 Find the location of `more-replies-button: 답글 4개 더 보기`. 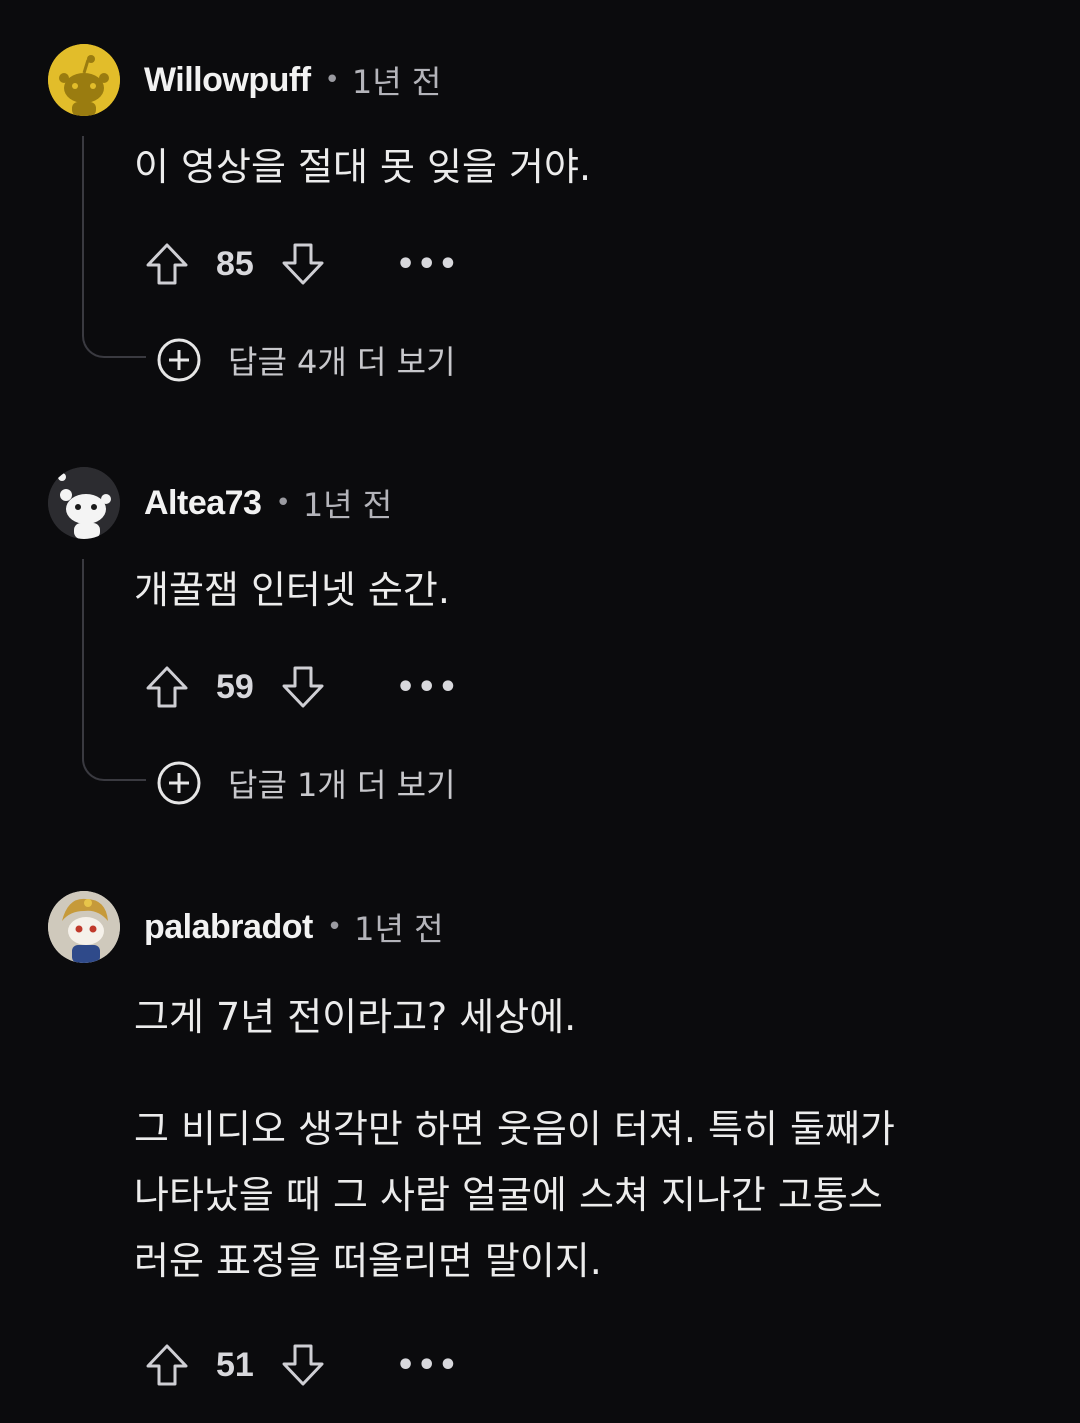

more-replies-button: 답글 4개 더 보기 is located at coordinates (306, 360).